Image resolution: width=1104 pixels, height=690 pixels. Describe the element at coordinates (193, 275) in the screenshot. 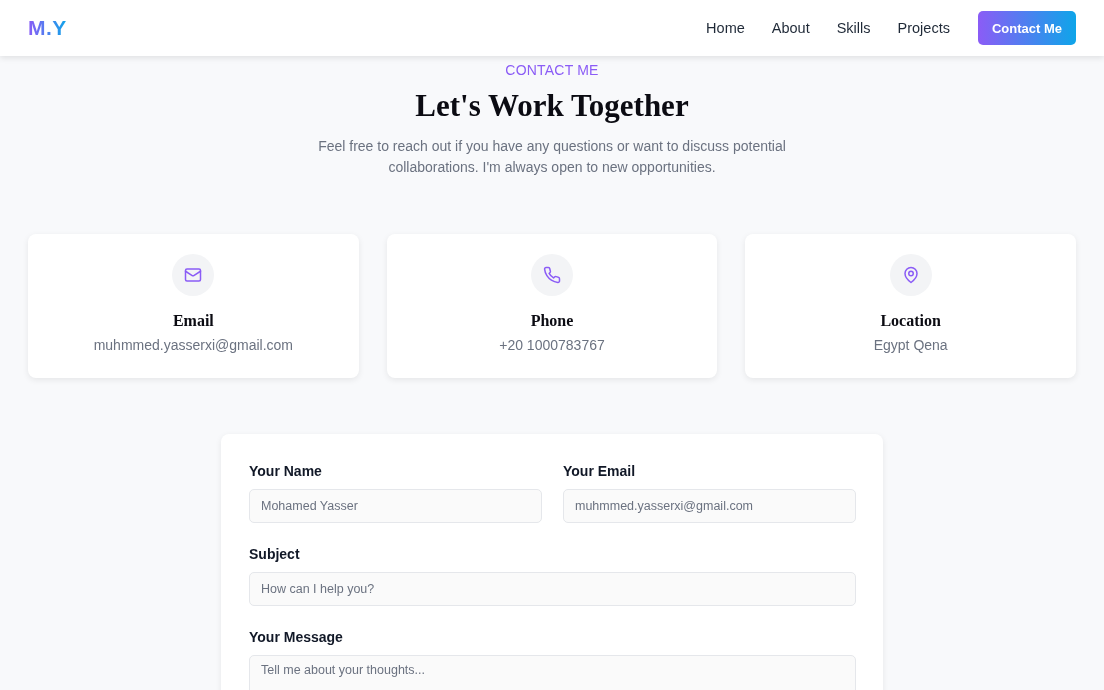

I see `envelope-icon` at that location.